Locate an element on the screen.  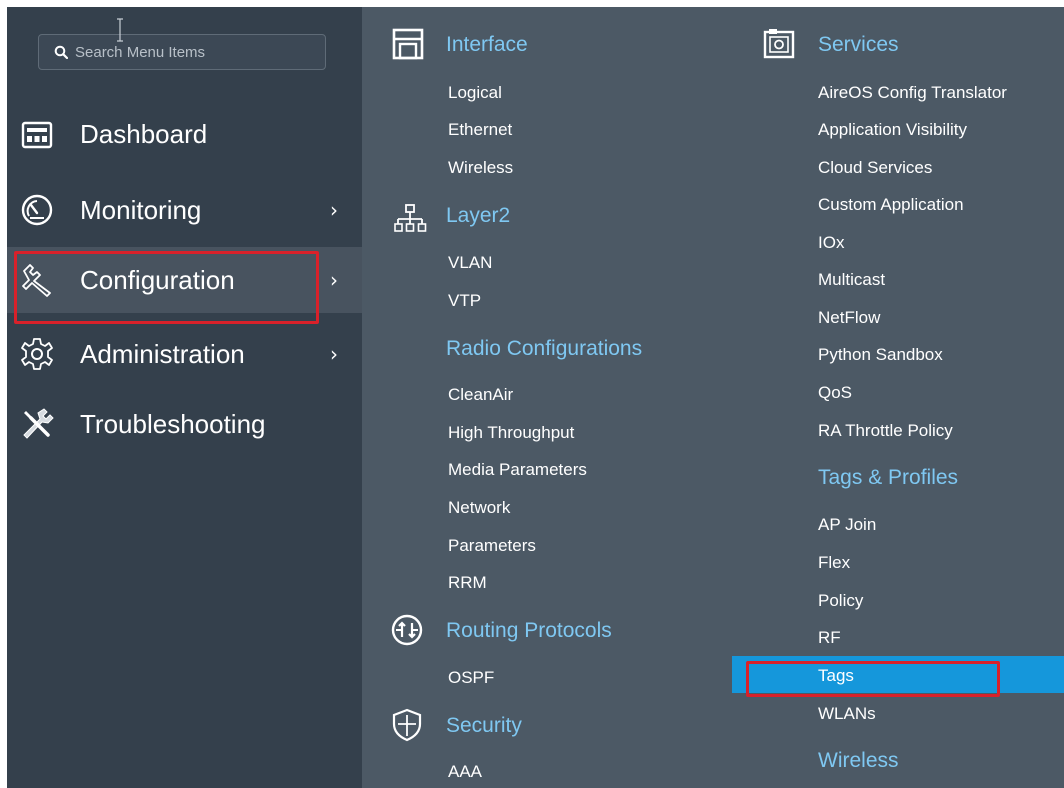
menu-item-custom-application: Custom Application is located at coordinates (891, 205).